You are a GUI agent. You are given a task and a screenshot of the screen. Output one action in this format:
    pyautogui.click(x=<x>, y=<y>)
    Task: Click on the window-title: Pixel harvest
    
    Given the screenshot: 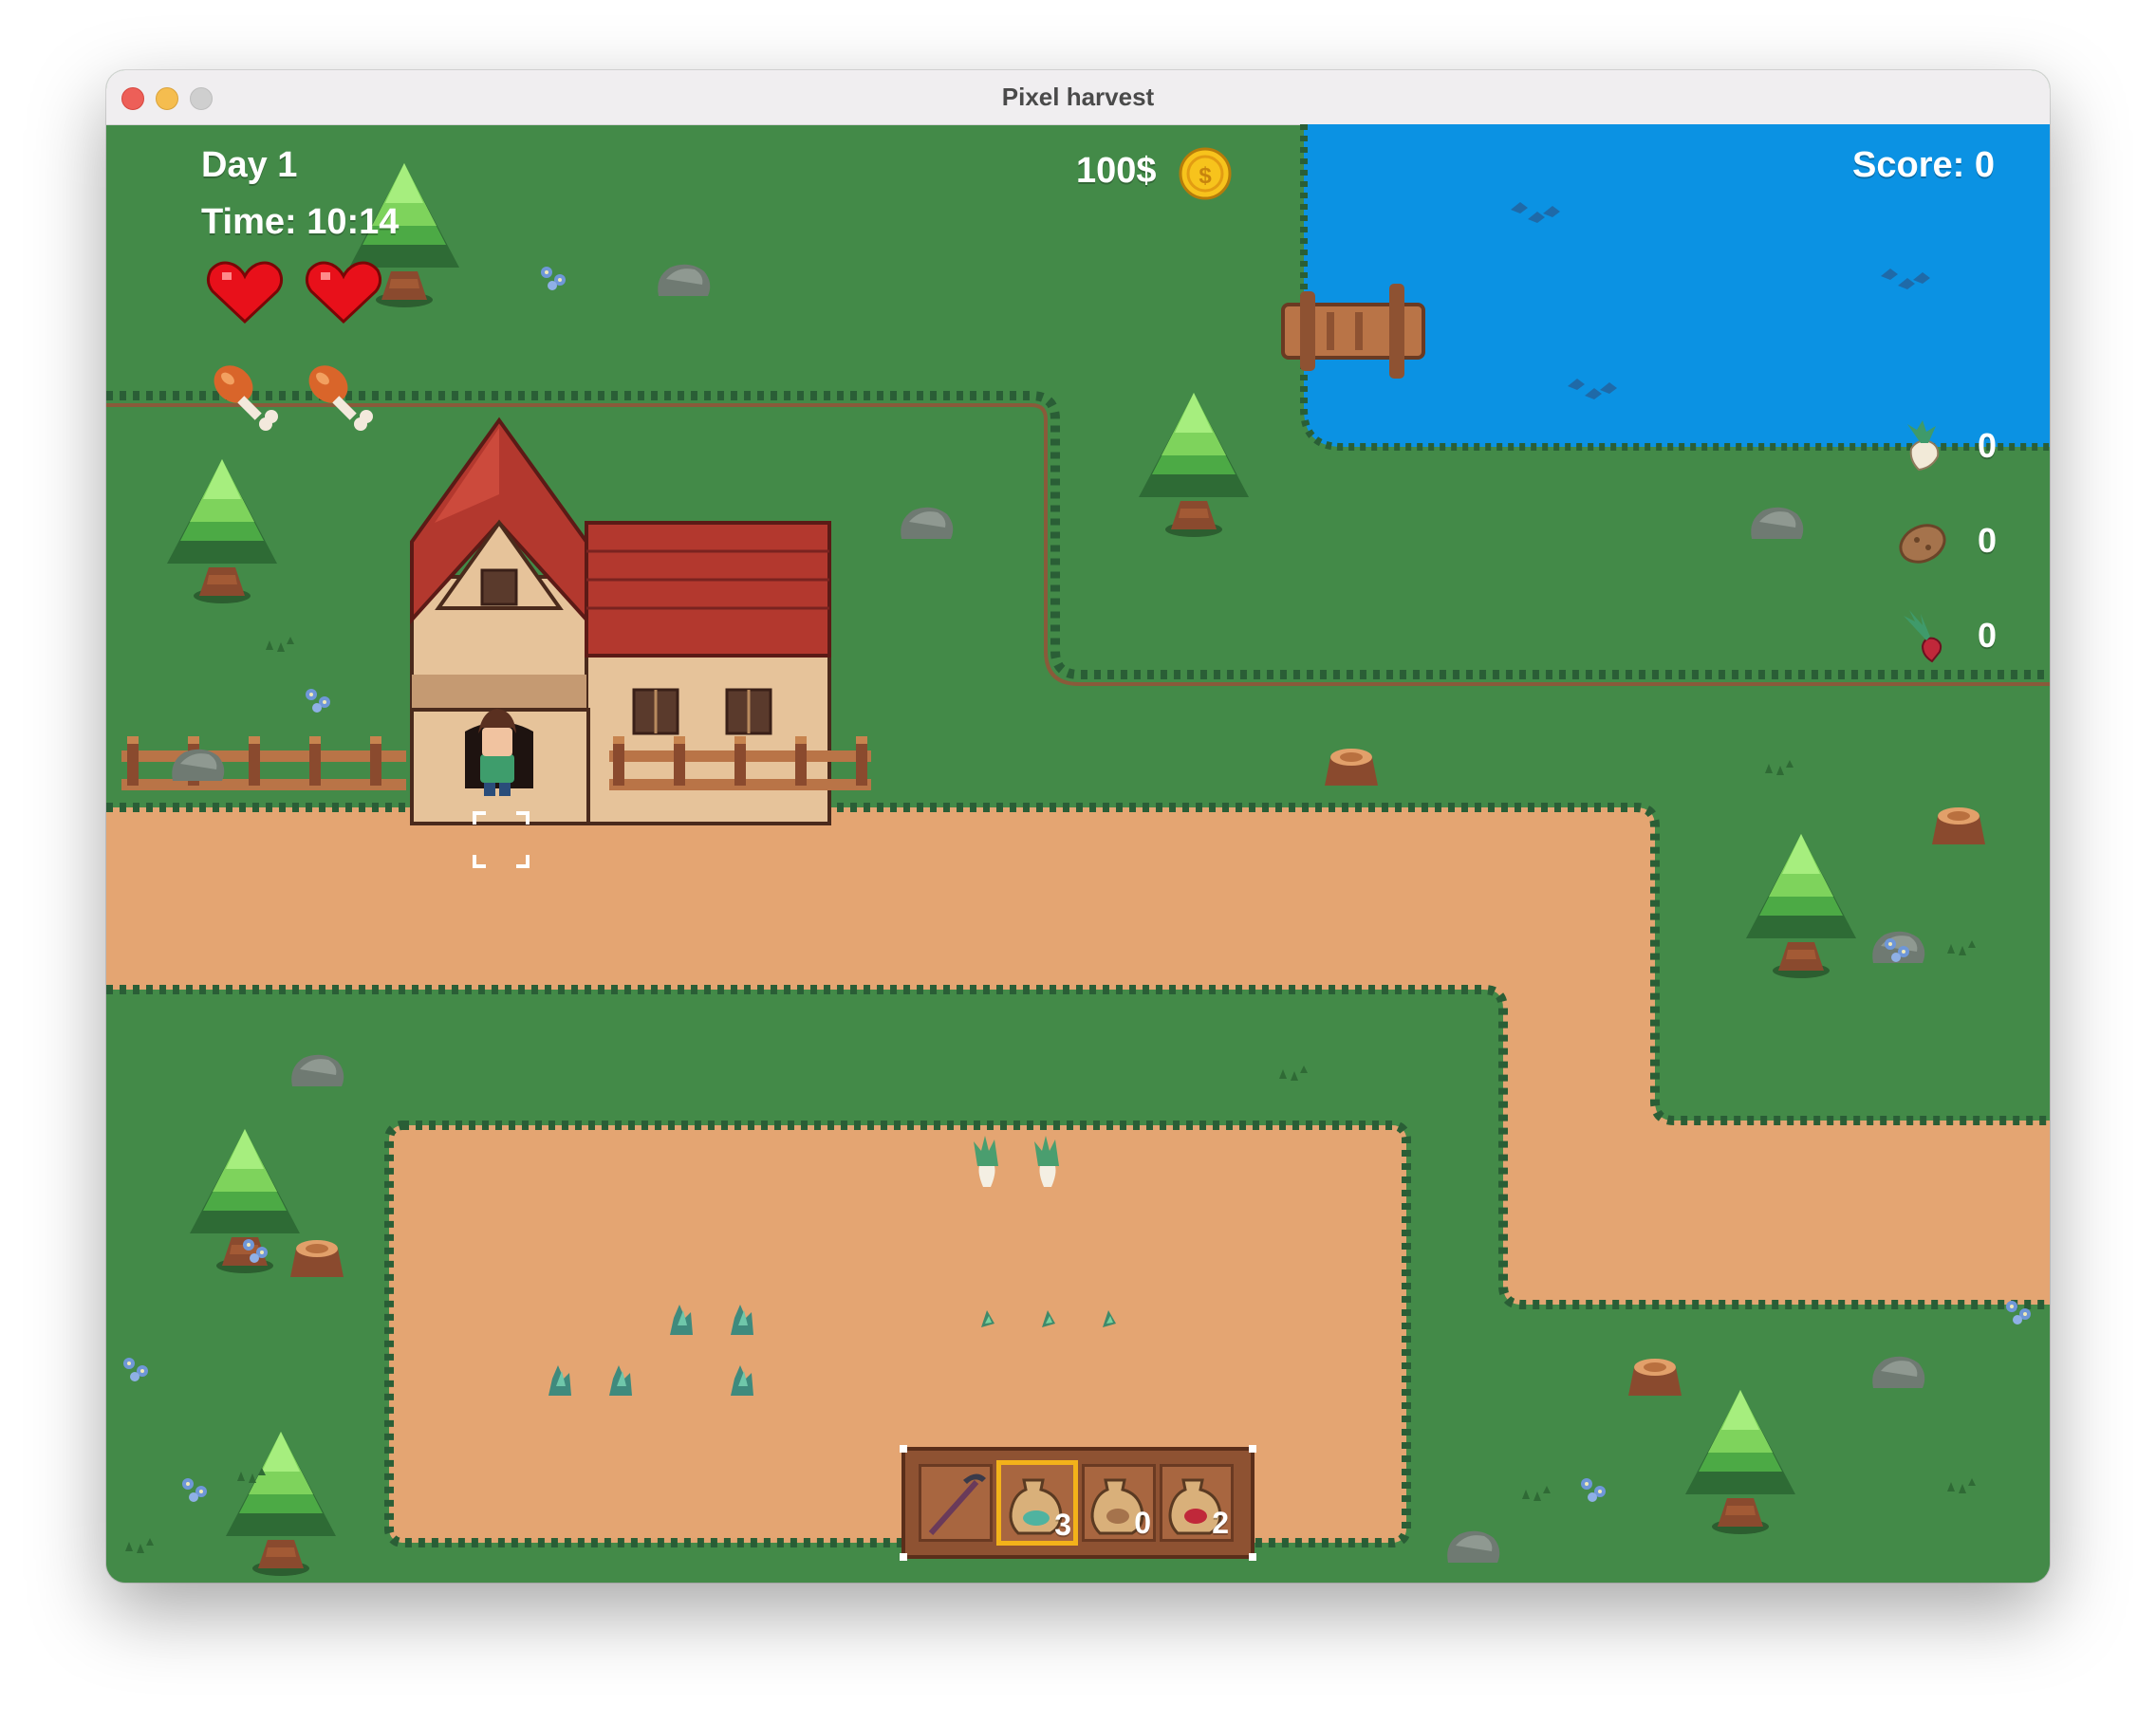 What is the action you would take?
    pyautogui.click(x=1078, y=97)
    